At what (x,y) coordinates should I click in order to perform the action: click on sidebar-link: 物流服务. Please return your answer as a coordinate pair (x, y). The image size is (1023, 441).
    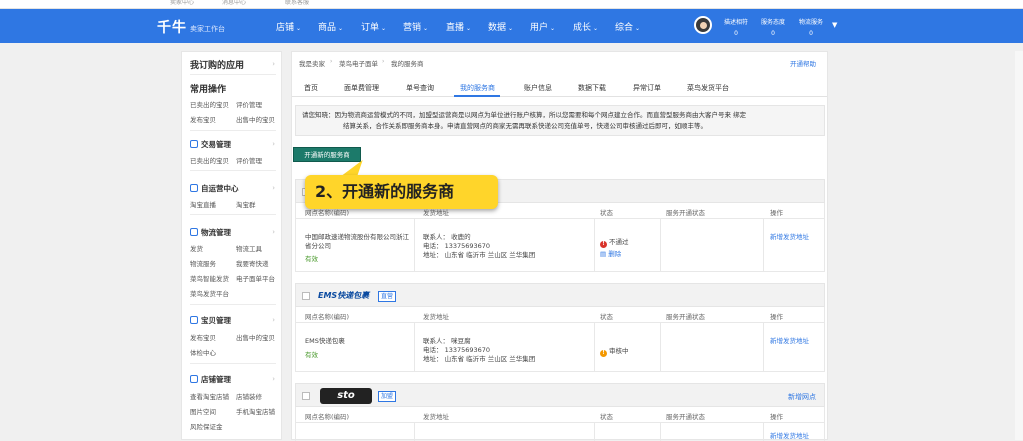
    Looking at the image, I should click on (203, 263).